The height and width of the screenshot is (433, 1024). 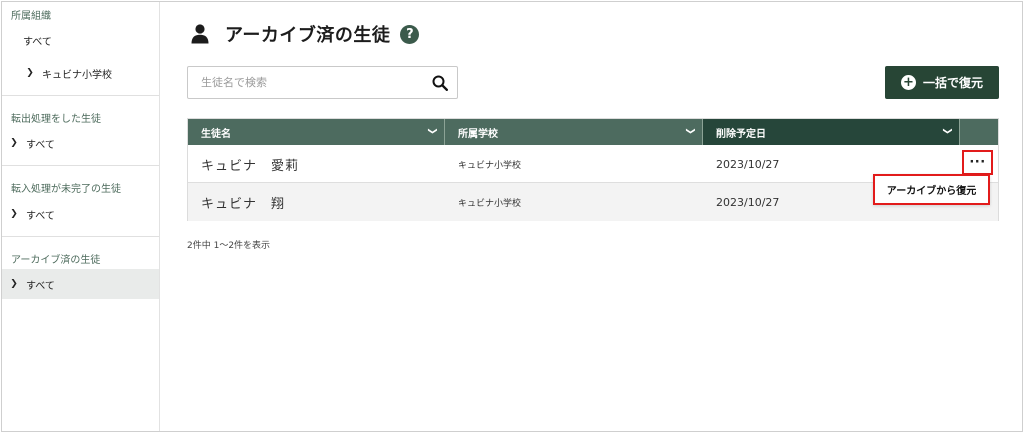 I want to click on result-count: 2件中 1〜2件を表示, so click(x=229, y=246).